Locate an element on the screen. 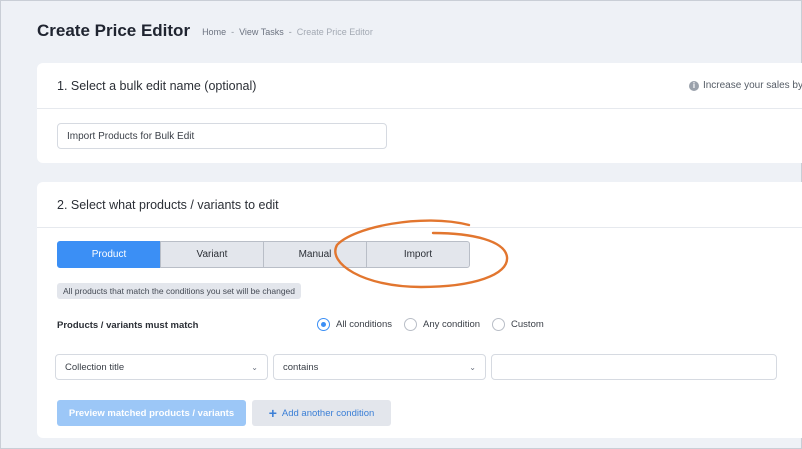 Image resolution: width=802 pixels, height=449 pixels. breadcrumb: Home - View Tasks - Create Price Editor is located at coordinates (287, 31).